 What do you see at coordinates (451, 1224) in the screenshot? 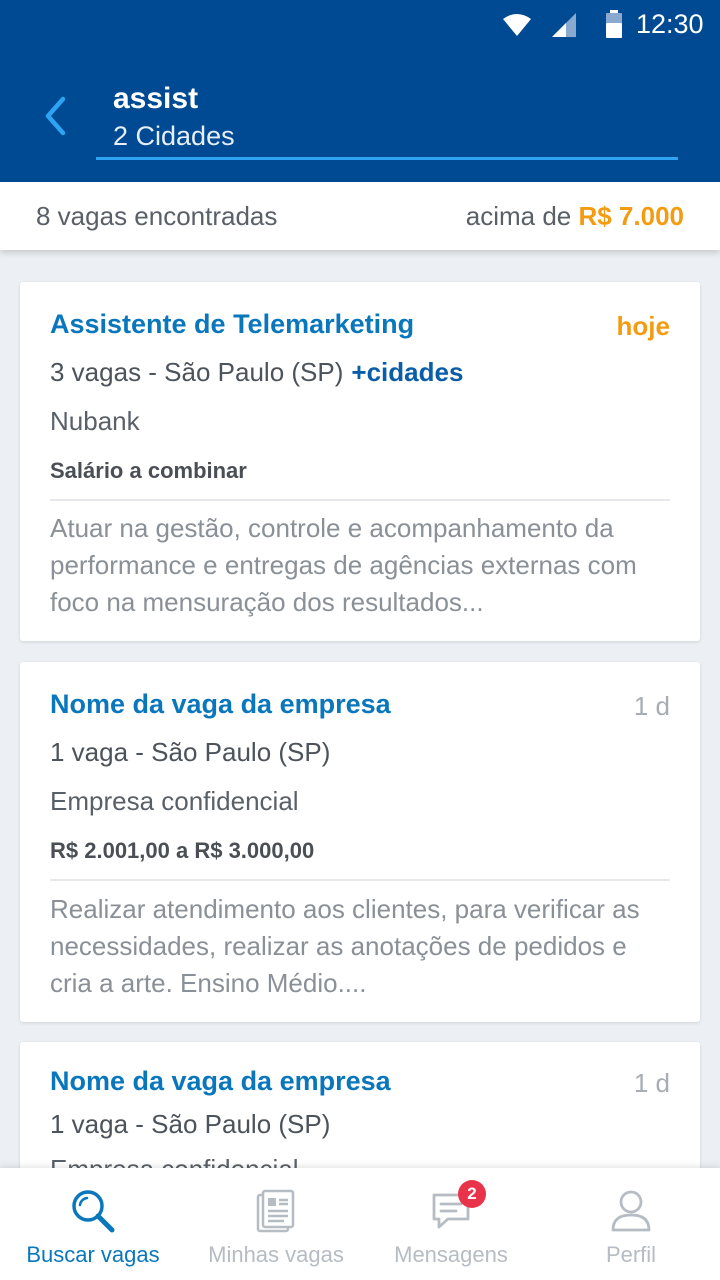
I see `nav-mensagens: Mensagens` at bounding box center [451, 1224].